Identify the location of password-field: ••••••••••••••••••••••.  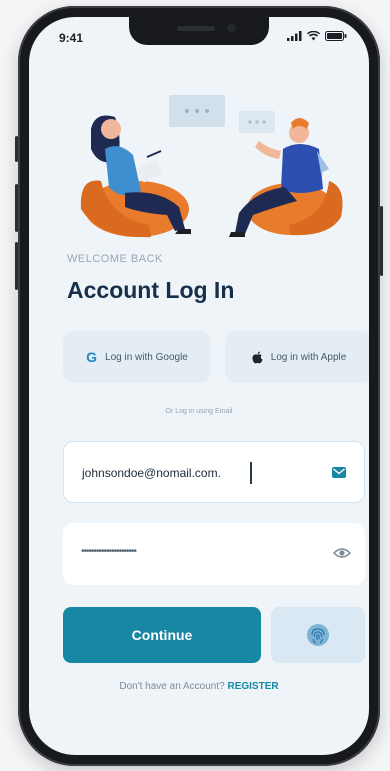
(214, 554).